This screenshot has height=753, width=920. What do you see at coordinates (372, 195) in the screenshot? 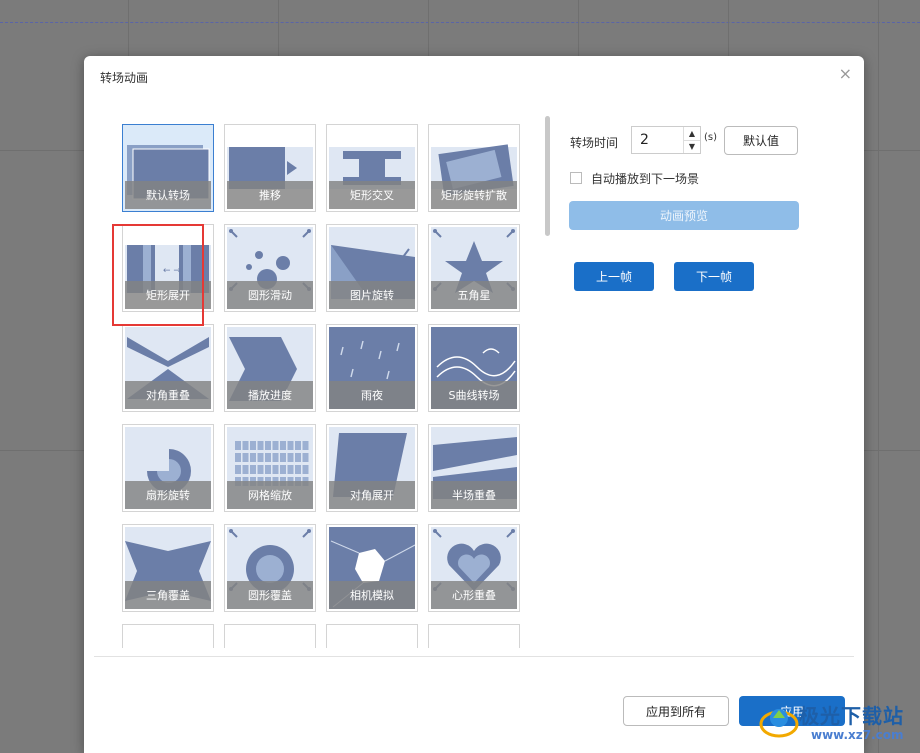
I see `transition-label: 矩形交叉` at bounding box center [372, 195].